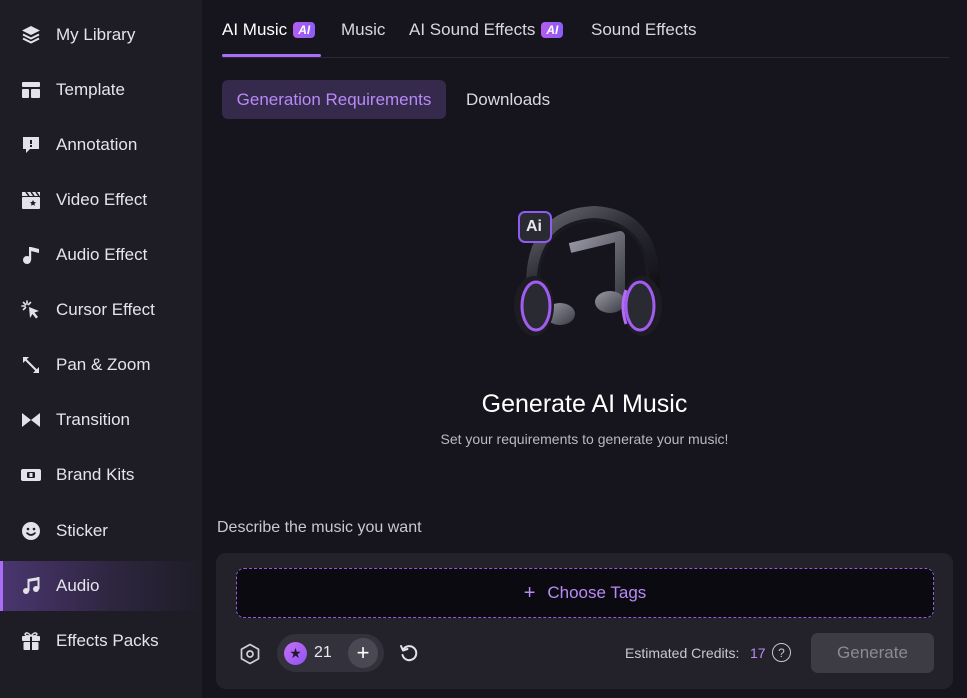  I want to click on sidebar-item-label: Annotation, so click(97, 144).